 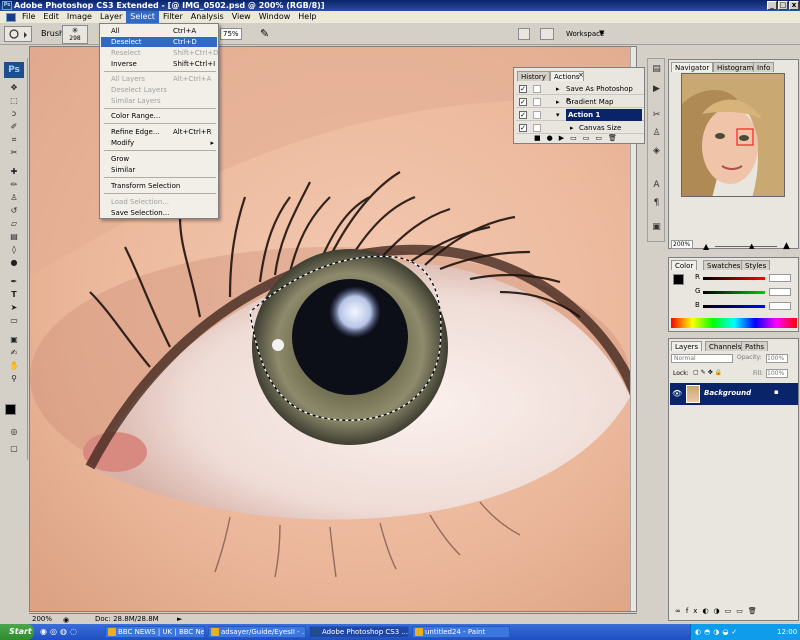 What do you see at coordinates (751, 246) in the screenshot?
I see `zoom-slider-thumb-icon: ▲` at bounding box center [751, 246].